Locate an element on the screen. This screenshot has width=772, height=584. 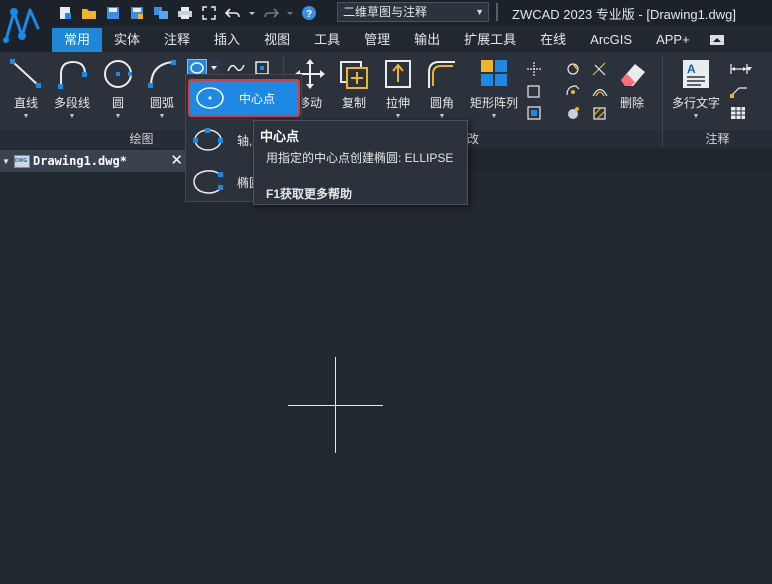
join-icon is located at coordinates (600, 92).